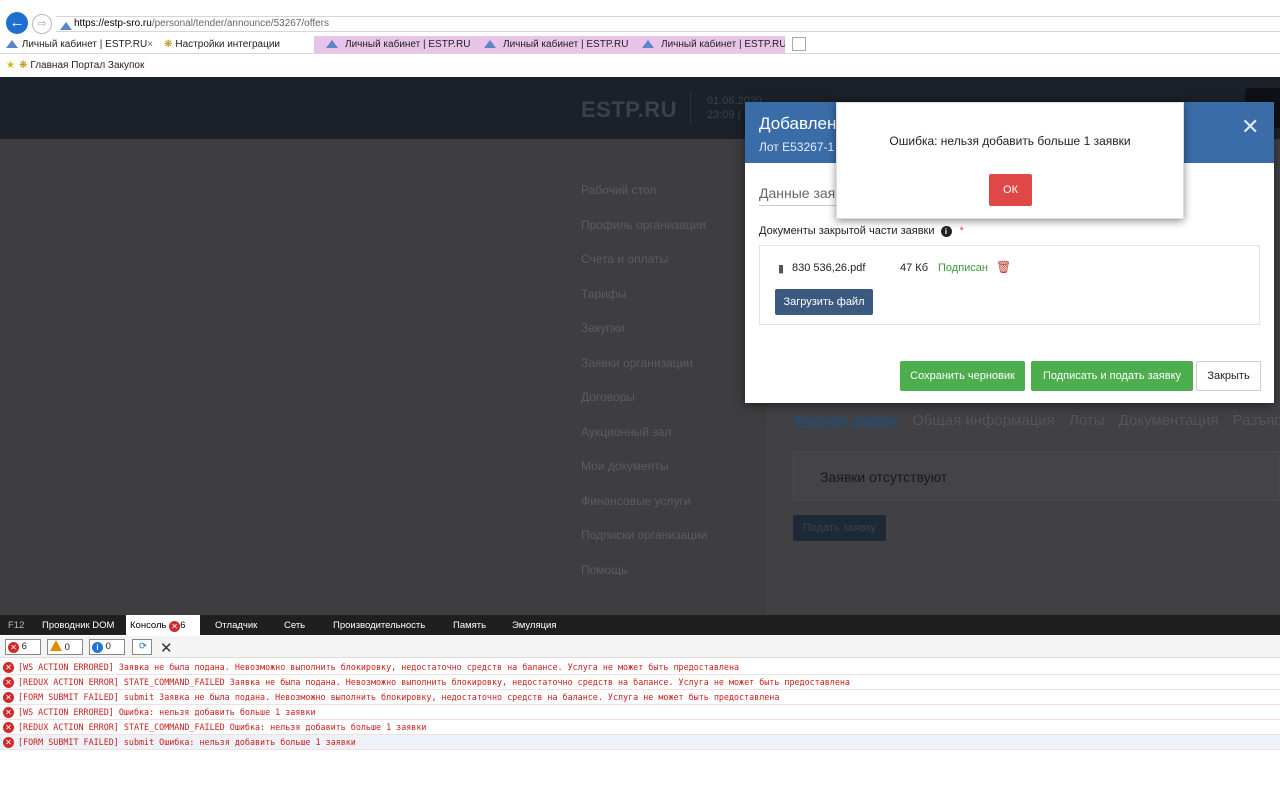  What do you see at coordinates (183, 625) in the screenshot?
I see `console-error-count: 6` at bounding box center [183, 625].